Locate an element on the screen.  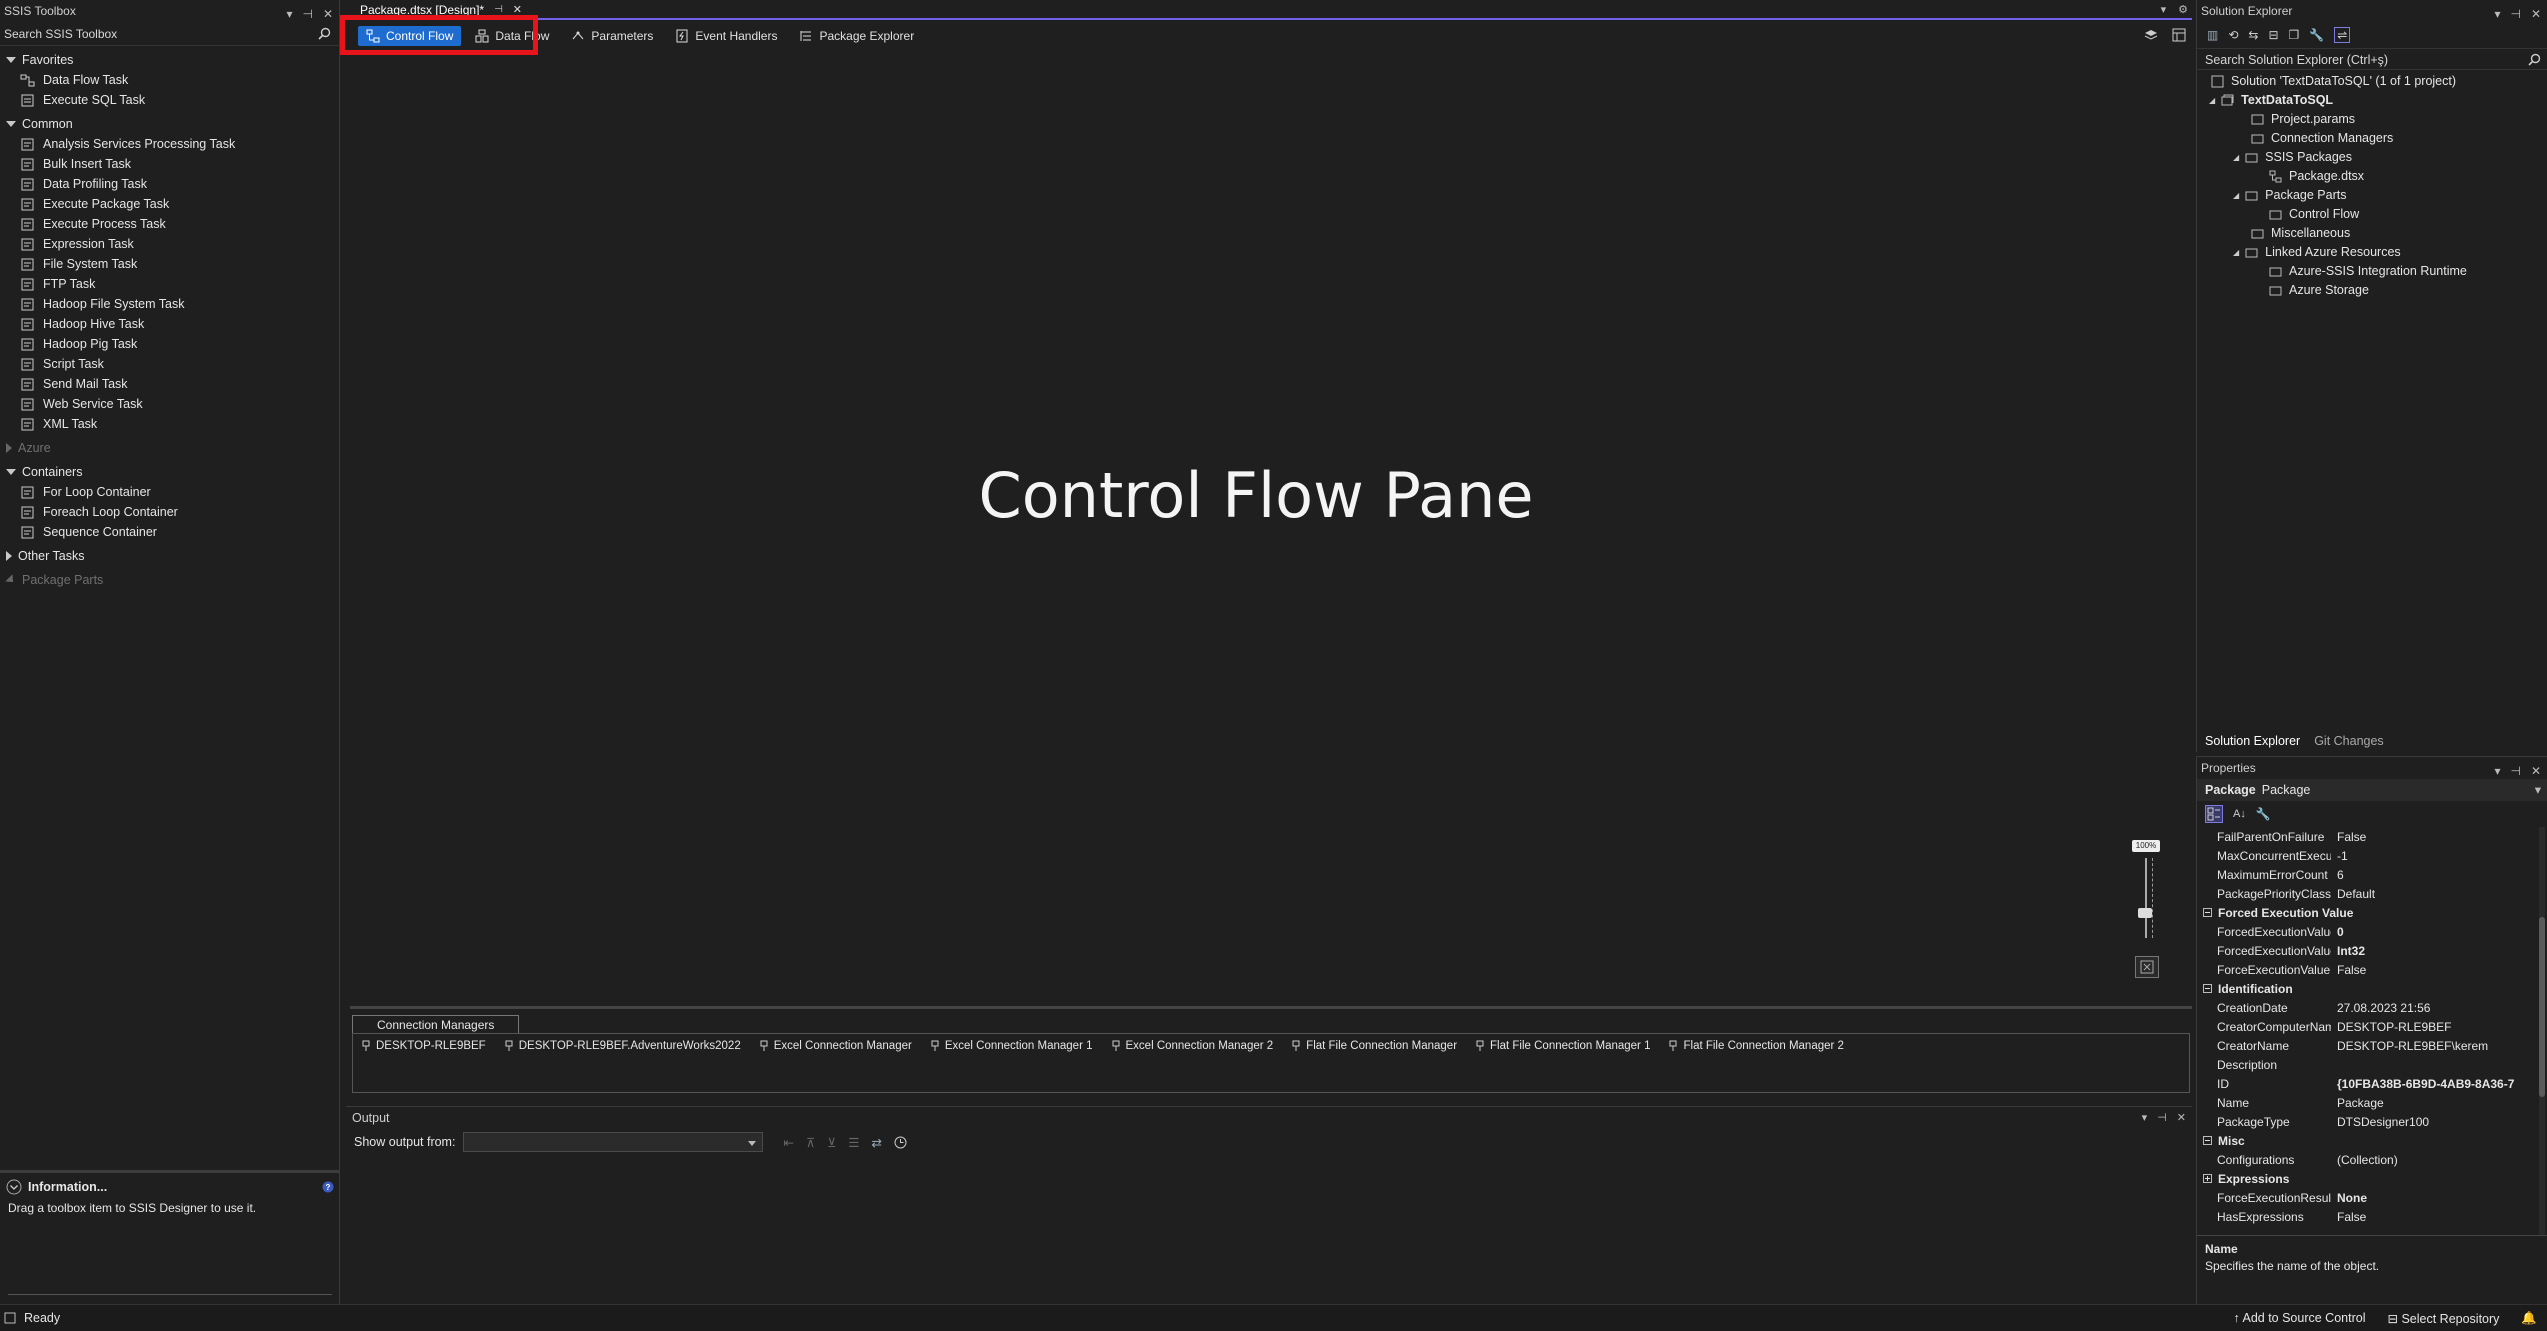
settings-icon: ⚙ is located at coordinates (2183, 9).